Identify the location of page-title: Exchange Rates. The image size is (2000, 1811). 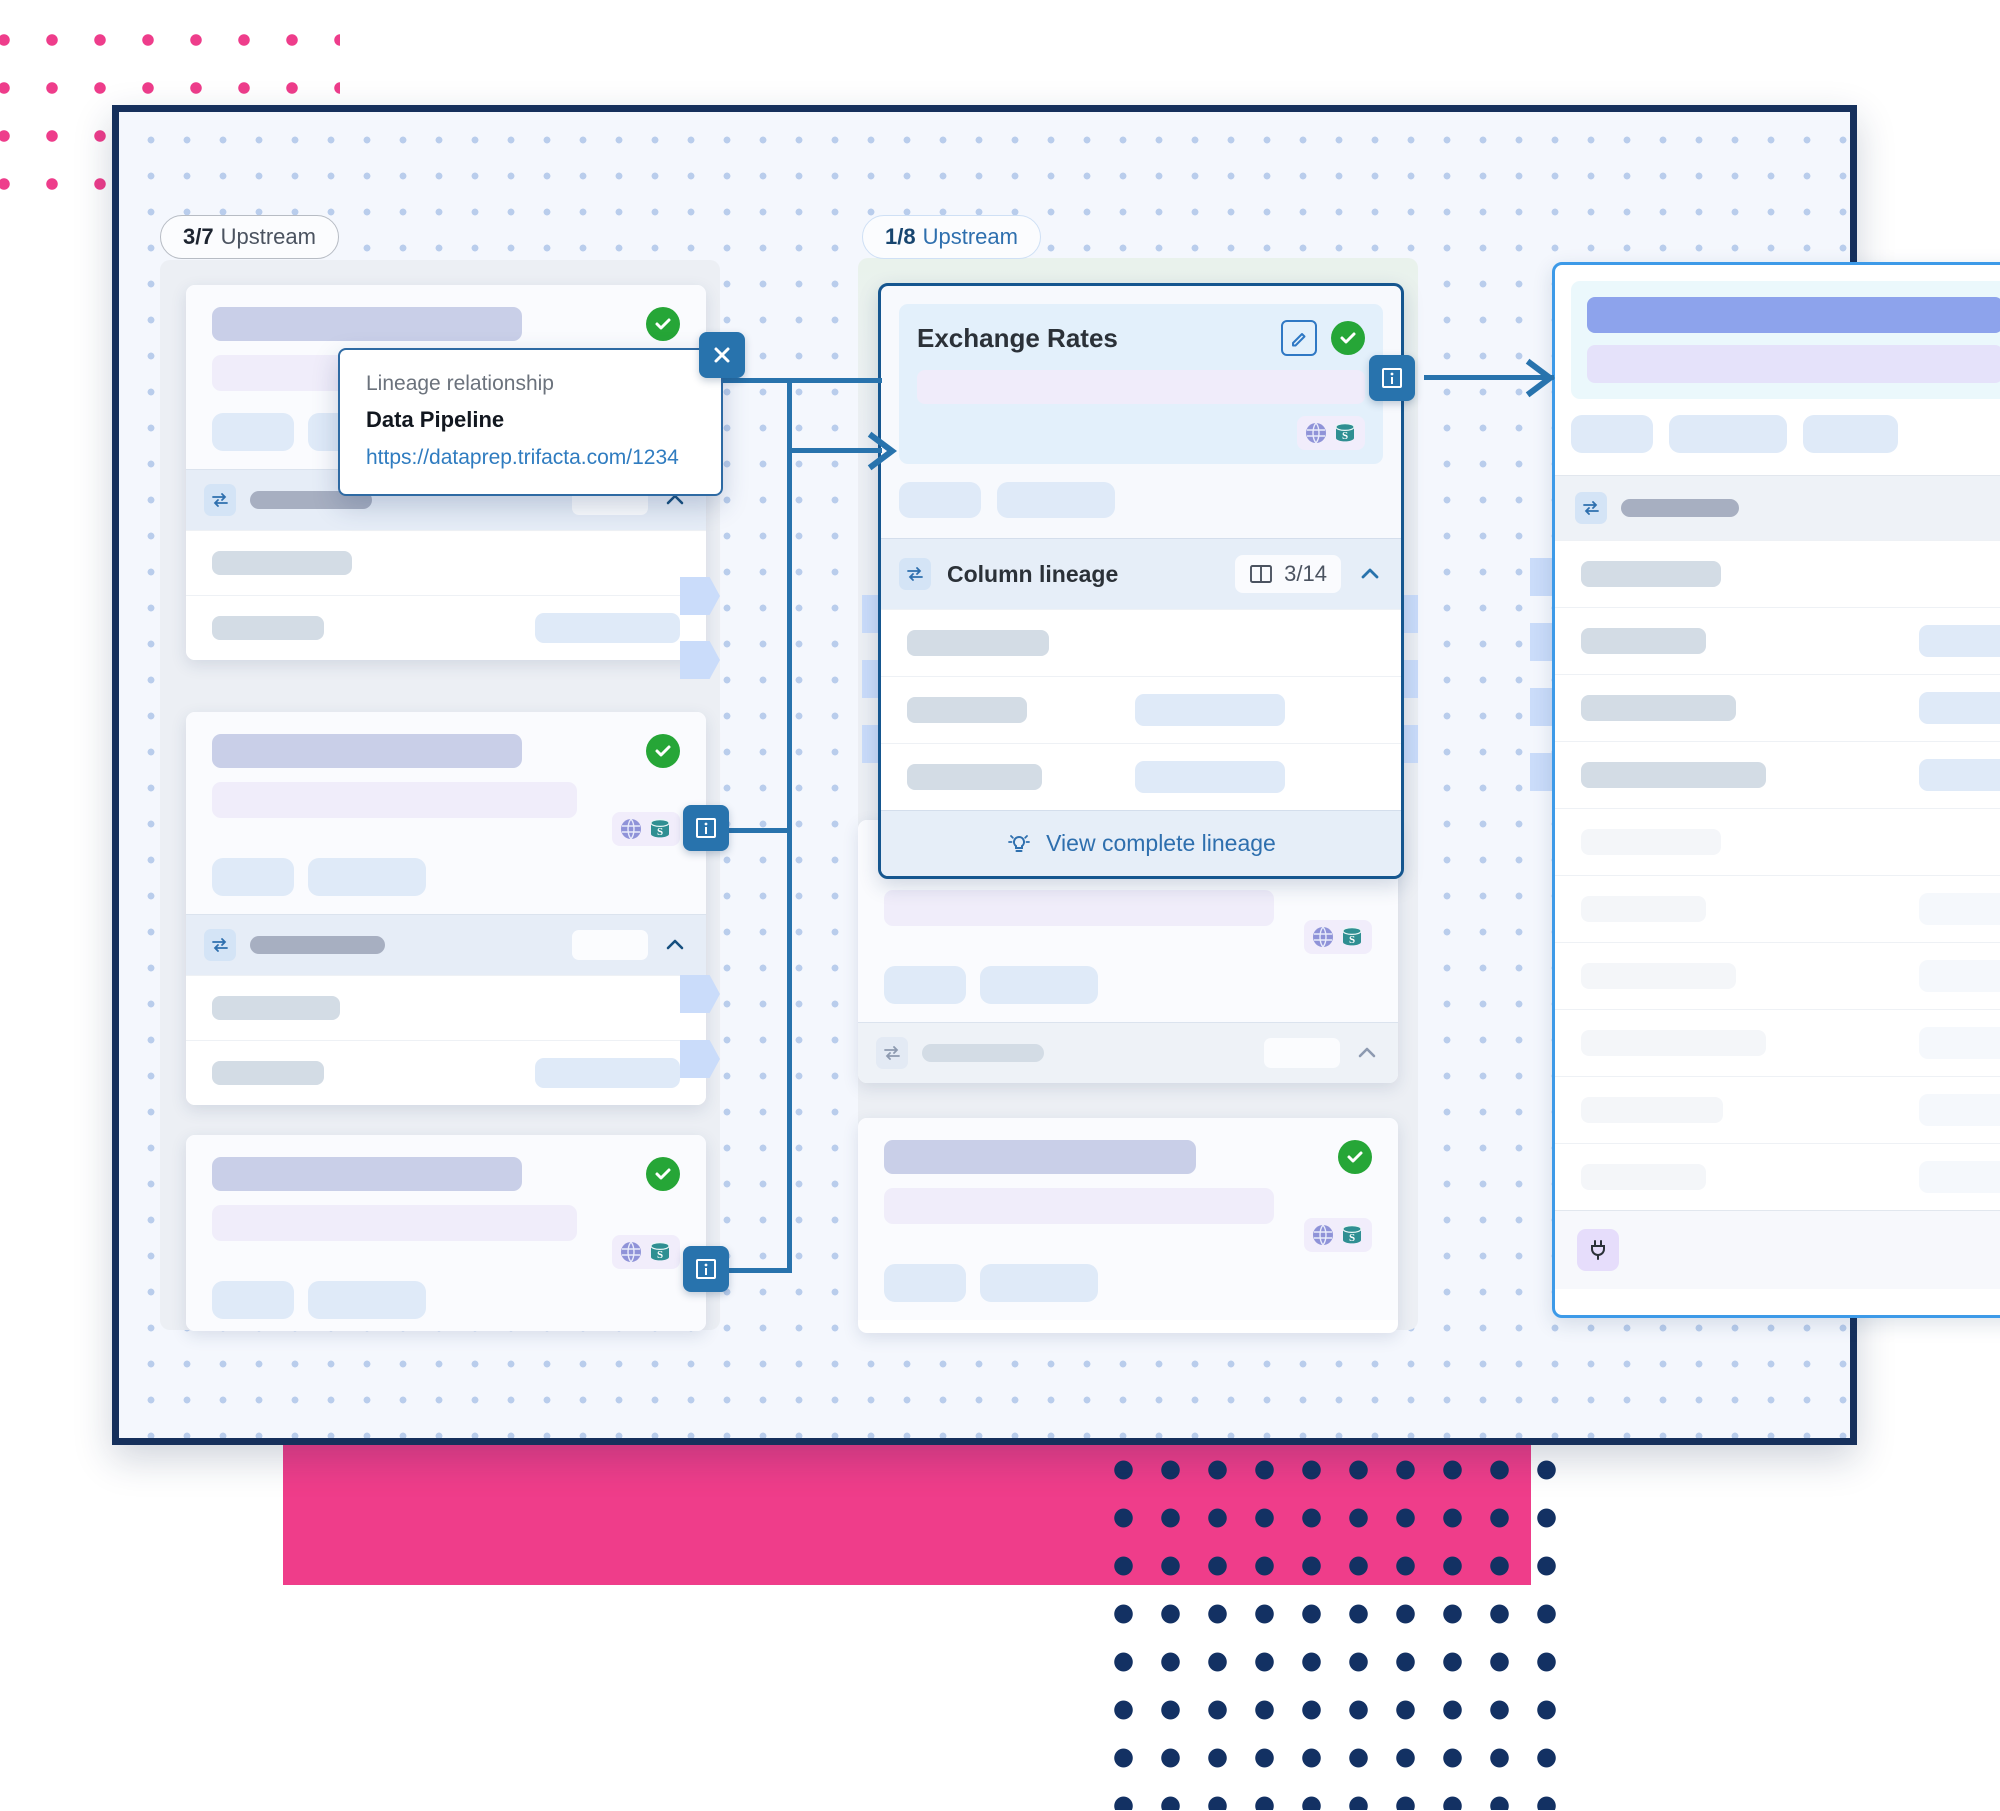
(1017, 337).